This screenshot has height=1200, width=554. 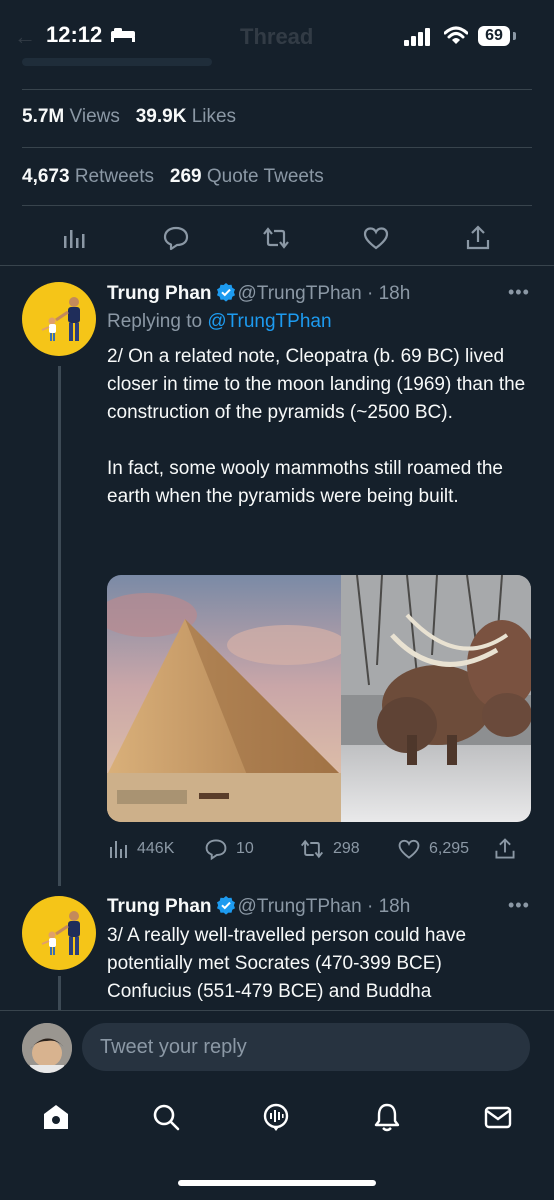 I want to click on replying-handle-link: @TrungTPhan, so click(x=269, y=321).